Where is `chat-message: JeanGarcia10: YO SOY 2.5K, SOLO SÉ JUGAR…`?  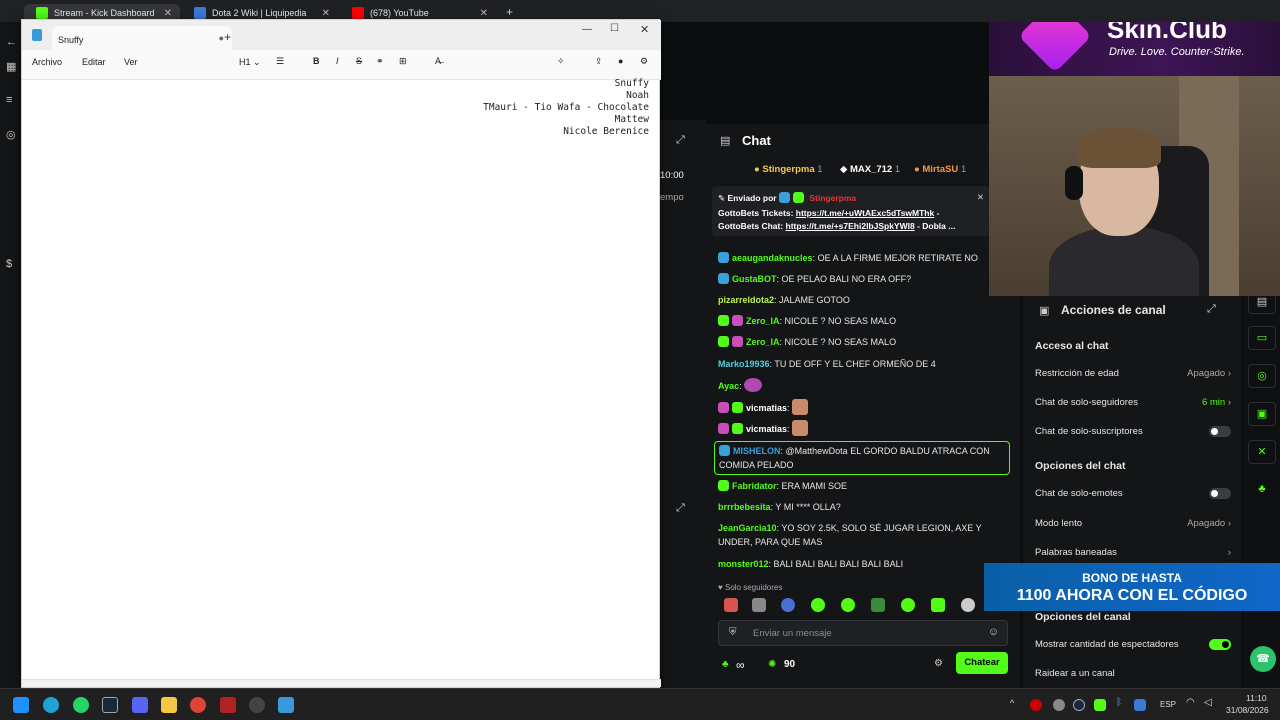
chat-message: JeanGarcia10: YO SOY 2.5K, SOLO SÉ JUGAR… is located at coordinates (864, 535).